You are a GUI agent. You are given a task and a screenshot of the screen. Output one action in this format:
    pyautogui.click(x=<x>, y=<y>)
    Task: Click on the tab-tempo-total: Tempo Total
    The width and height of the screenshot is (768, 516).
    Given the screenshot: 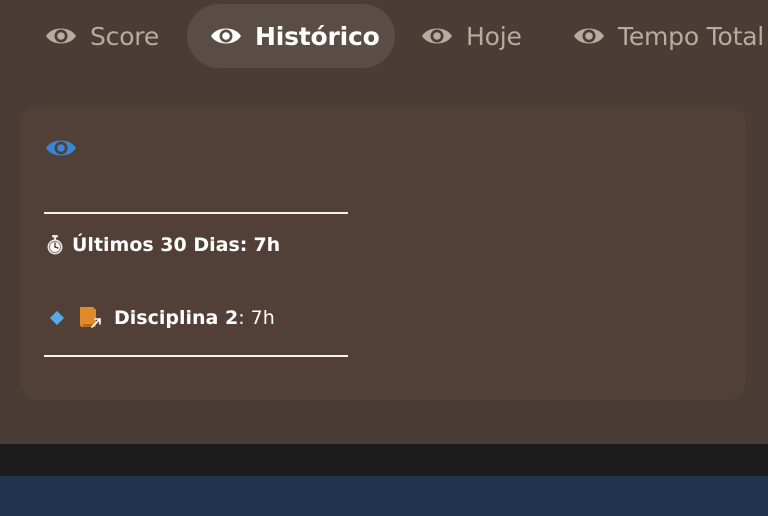 What is the action you would take?
    pyautogui.click(x=668, y=36)
    